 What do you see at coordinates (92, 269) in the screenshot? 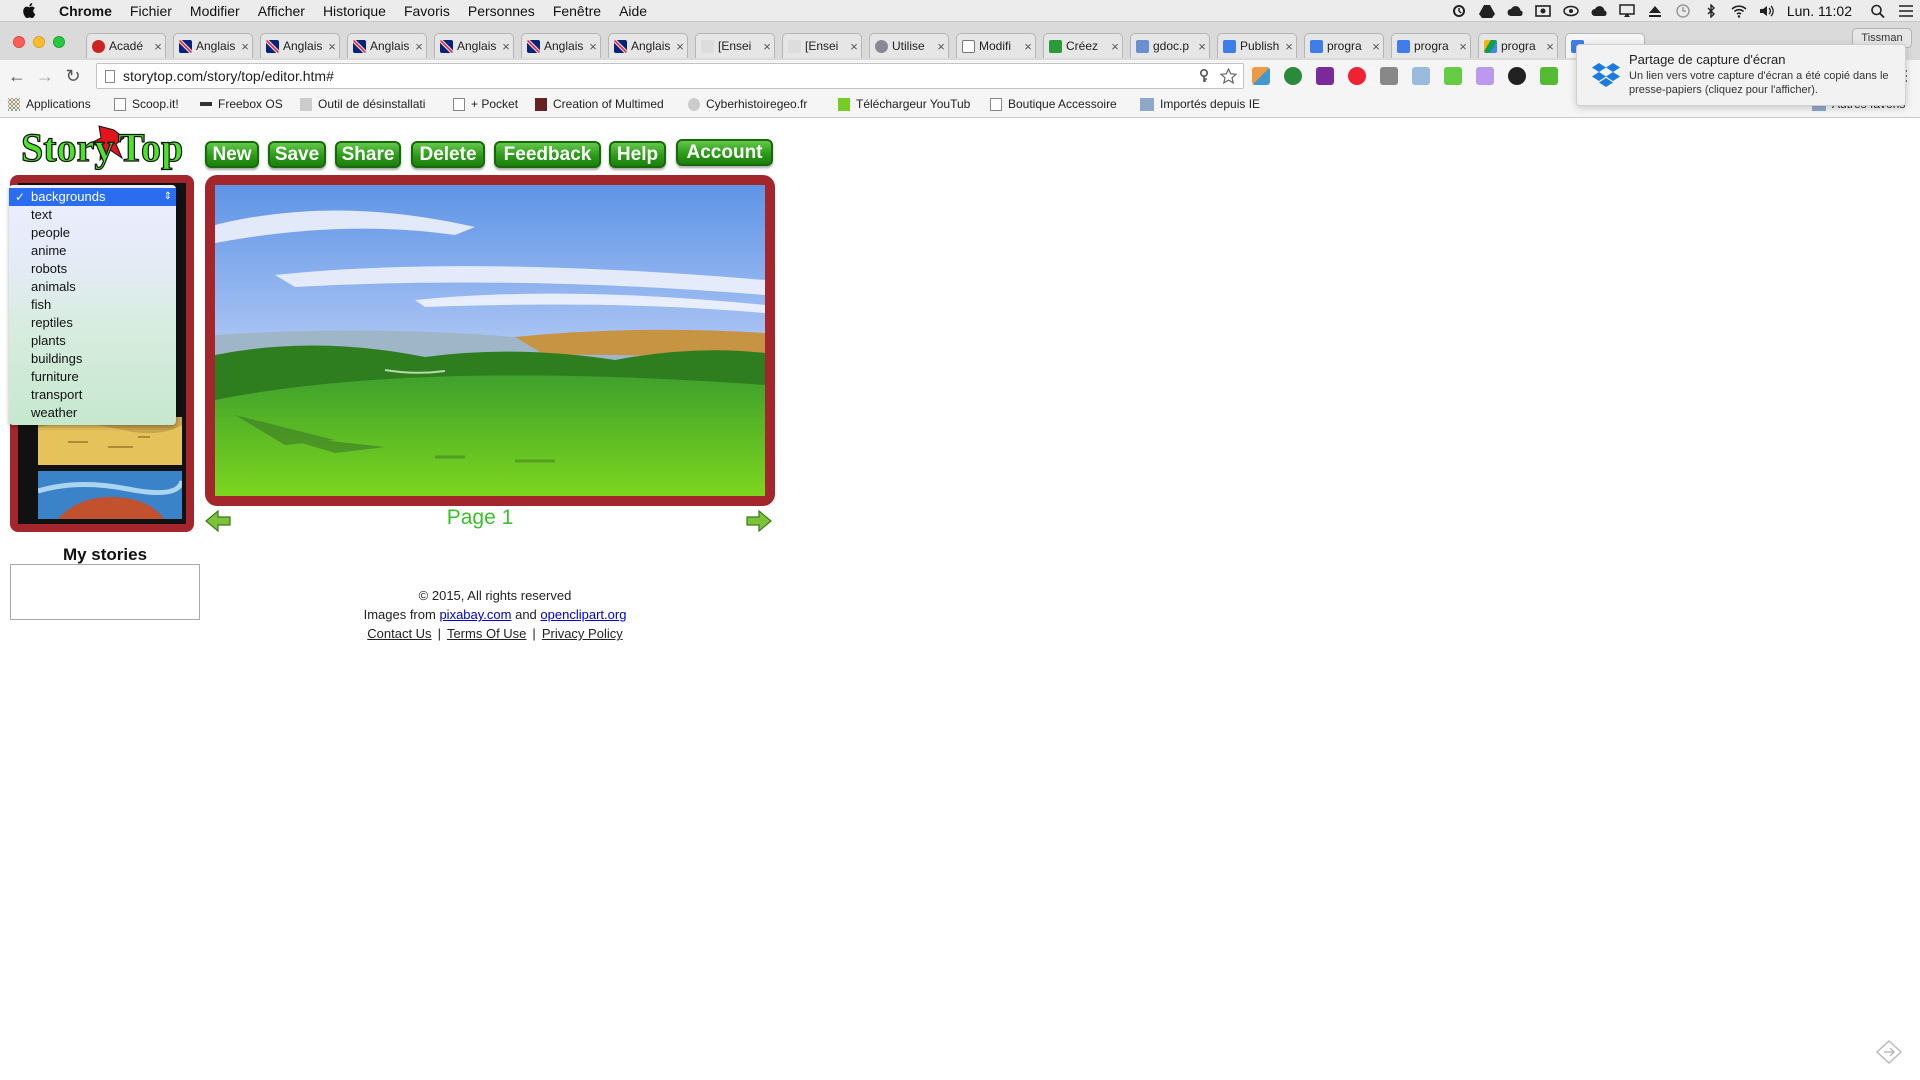
I see `category-option-robots: robots` at bounding box center [92, 269].